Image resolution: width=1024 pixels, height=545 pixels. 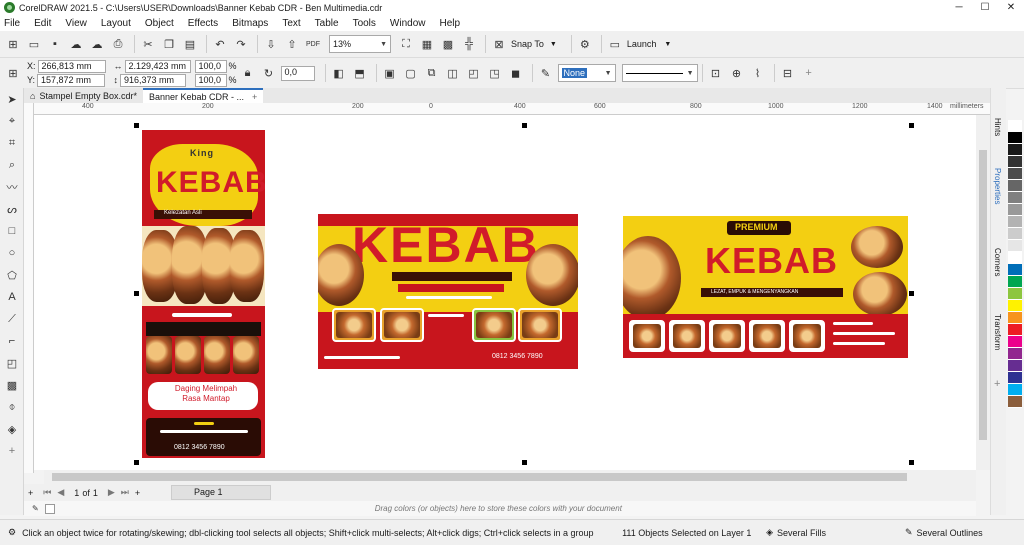 I want to click on vertical-scrollbar, so click(x=983, y=292).